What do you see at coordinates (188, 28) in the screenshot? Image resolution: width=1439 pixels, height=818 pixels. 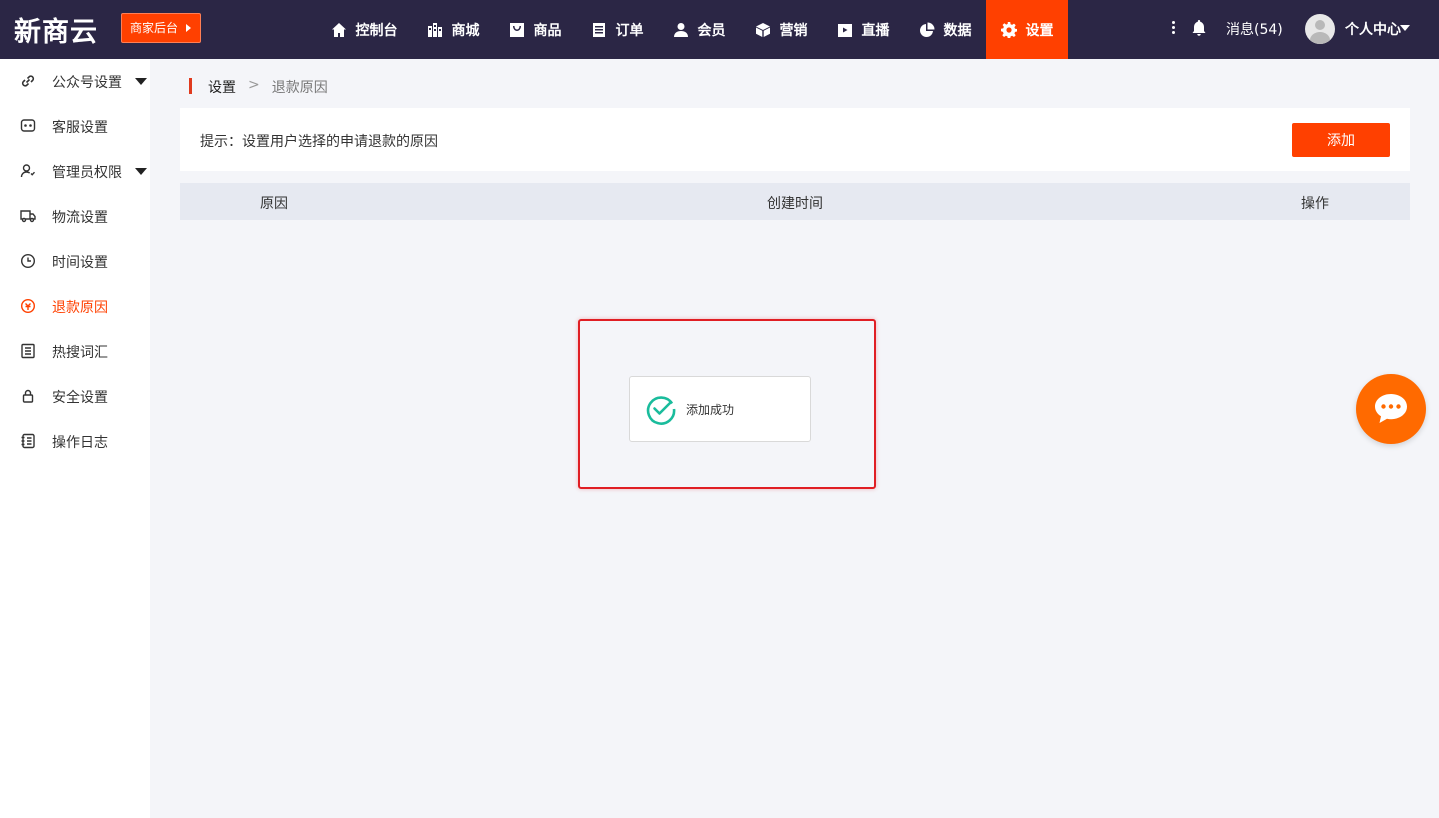 I see `caret-right-icon` at bounding box center [188, 28].